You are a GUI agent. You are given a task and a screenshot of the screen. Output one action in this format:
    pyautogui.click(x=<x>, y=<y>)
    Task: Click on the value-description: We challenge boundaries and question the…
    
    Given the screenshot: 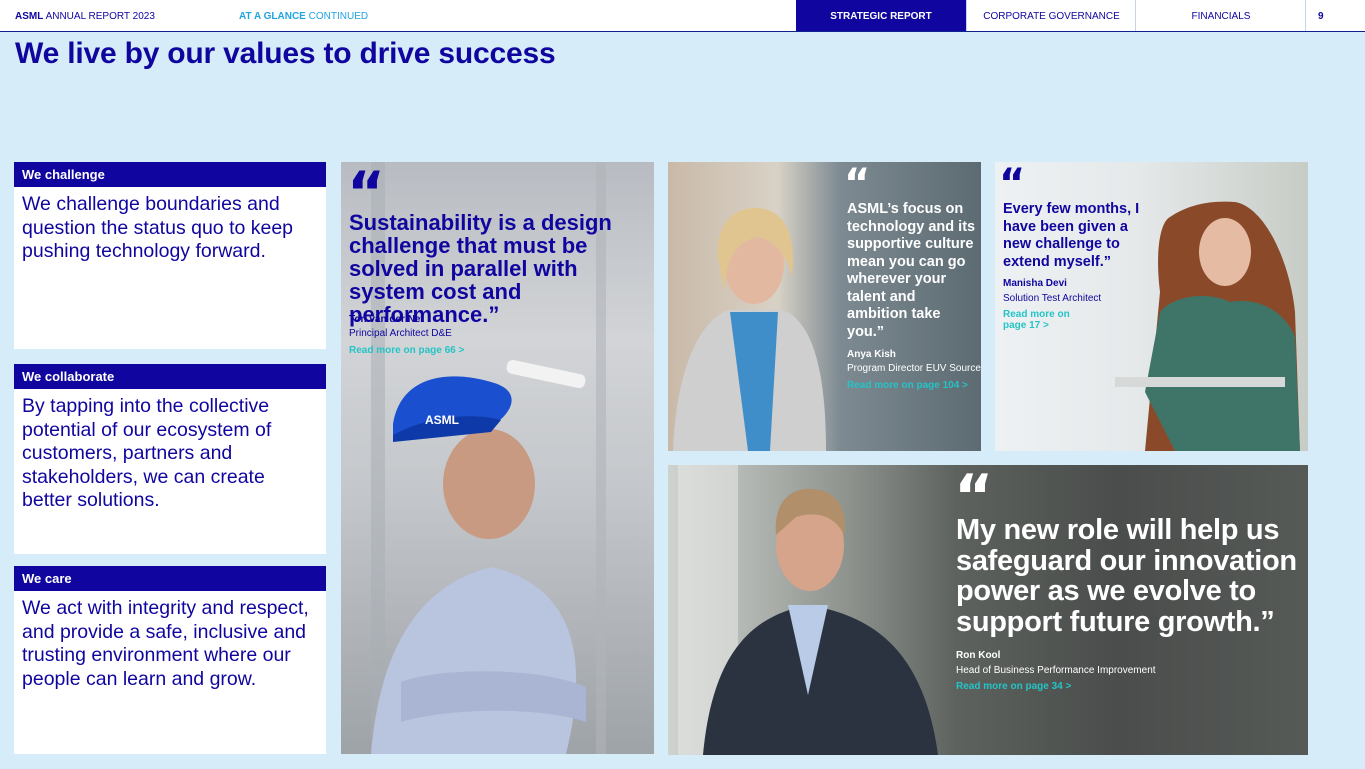 What is the action you would take?
    pyautogui.click(x=158, y=227)
    